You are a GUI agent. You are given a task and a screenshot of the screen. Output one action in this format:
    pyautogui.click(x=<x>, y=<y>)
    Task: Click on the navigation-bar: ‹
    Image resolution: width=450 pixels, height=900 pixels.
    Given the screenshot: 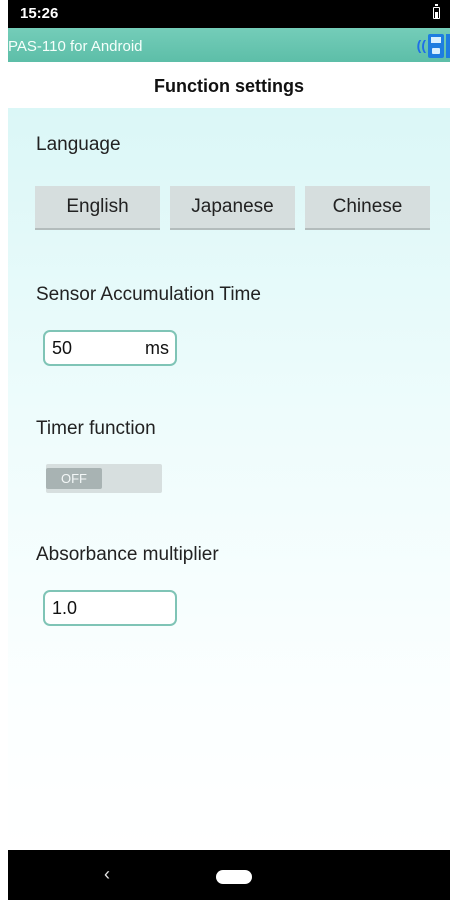 What is the action you would take?
    pyautogui.click(x=229, y=875)
    